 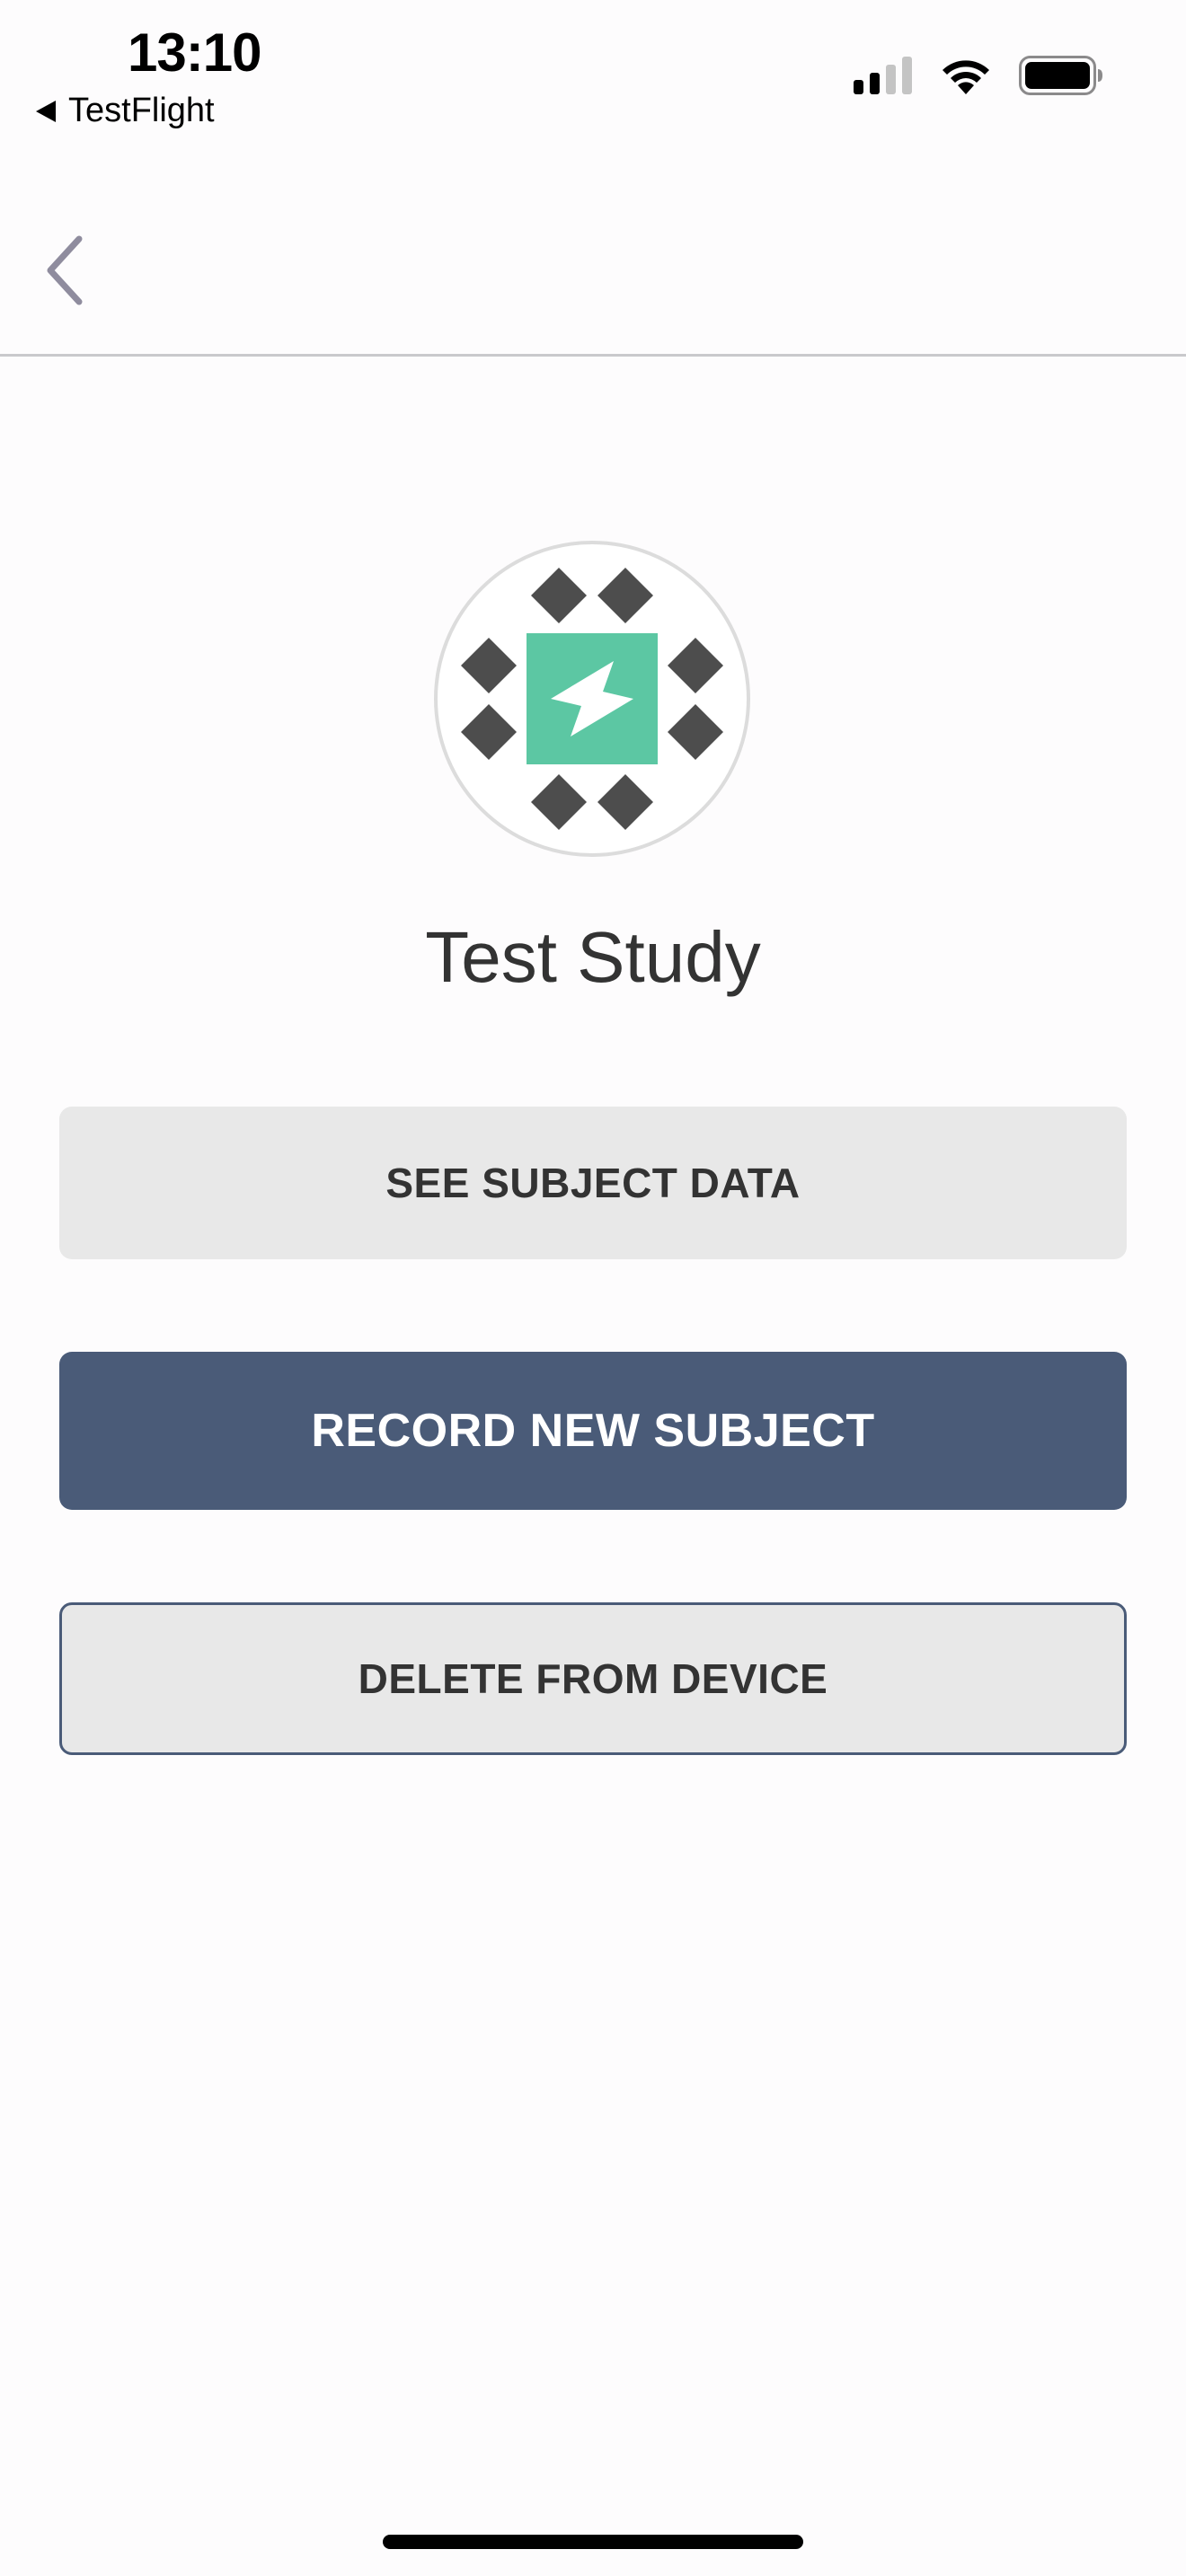 I want to click on back-to-app-link: TestFlight, so click(x=125, y=111).